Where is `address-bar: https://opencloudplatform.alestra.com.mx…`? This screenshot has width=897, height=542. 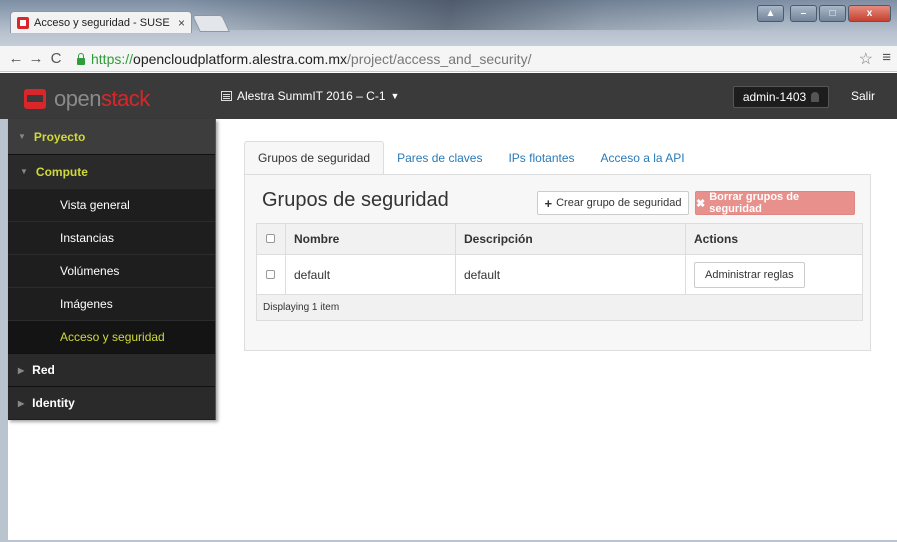
address-bar: https://opencloudplatform.alestra.com.mx… is located at coordinates (311, 59).